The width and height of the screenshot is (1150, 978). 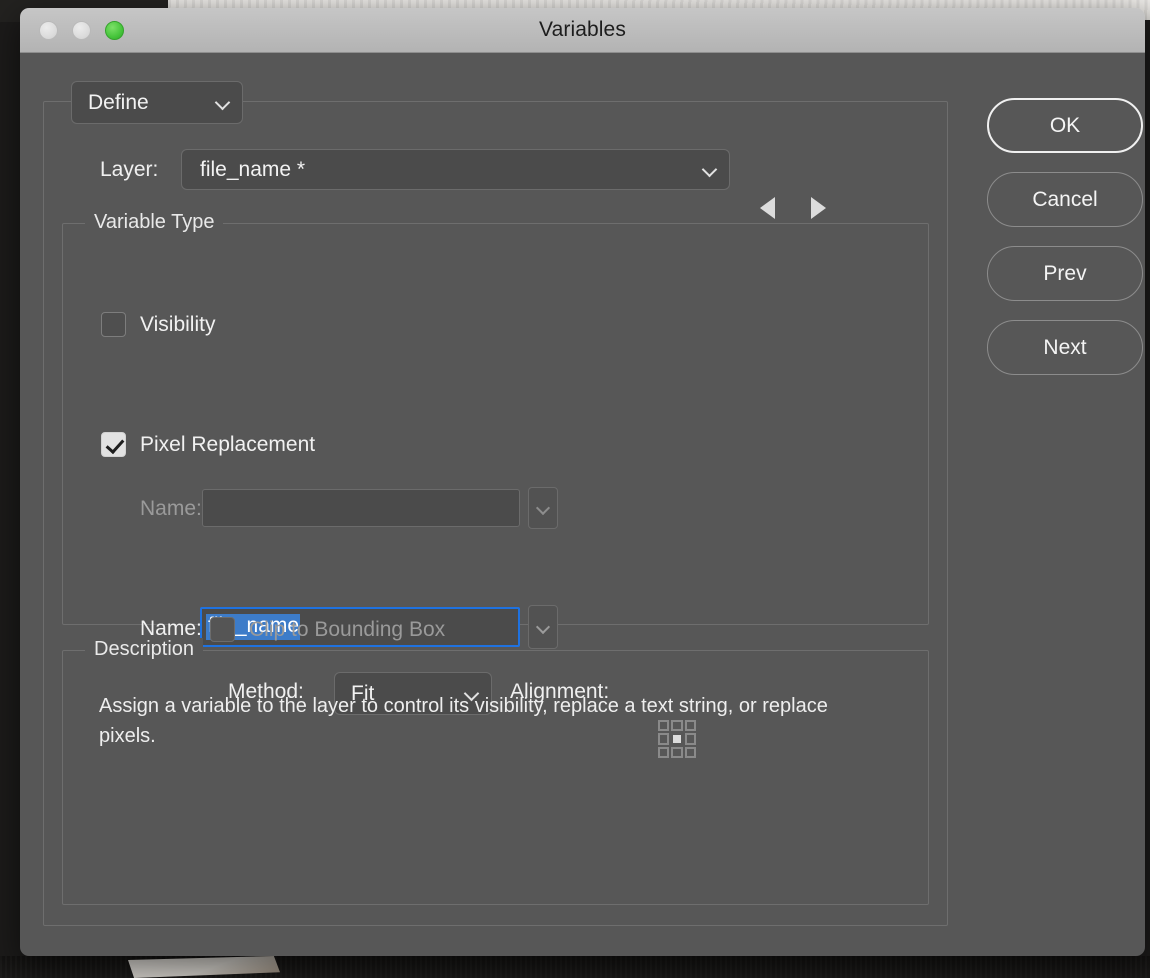 I want to click on define-dropdown: Define, so click(x=157, y=102).